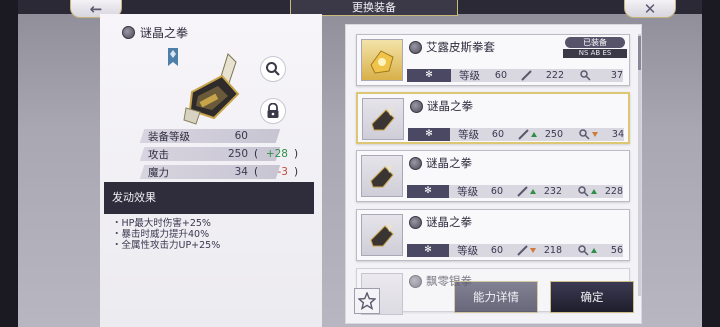 This screenshot has width=720, height=327. What do you see at coordinates (618, 134) in the screenshot?
I see `magic-value: 34` at bounding box center [618, 134].